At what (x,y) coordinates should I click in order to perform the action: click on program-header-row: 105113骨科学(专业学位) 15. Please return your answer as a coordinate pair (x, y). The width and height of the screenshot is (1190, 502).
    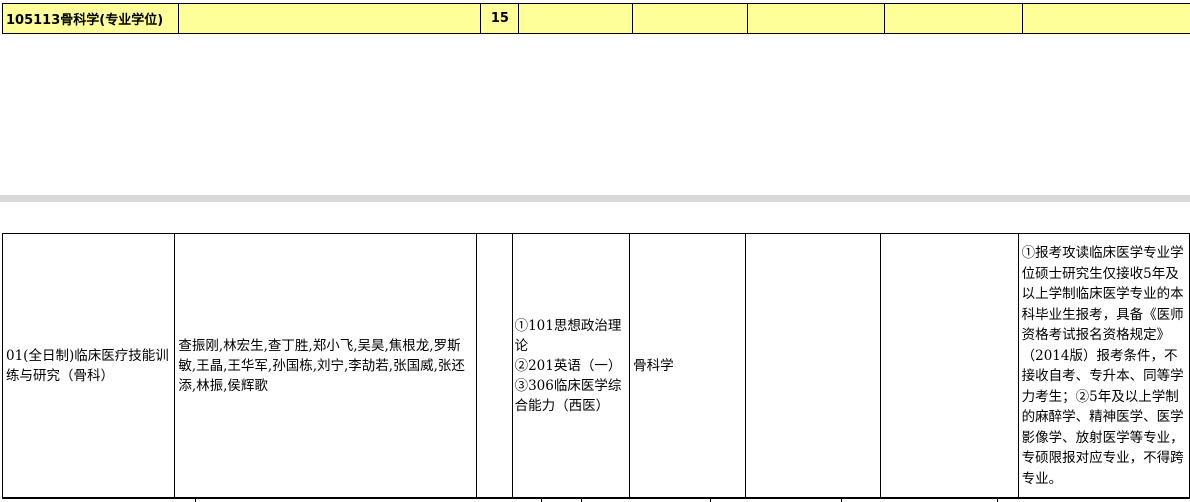
    Looking at the image, I should click on (595, 18).